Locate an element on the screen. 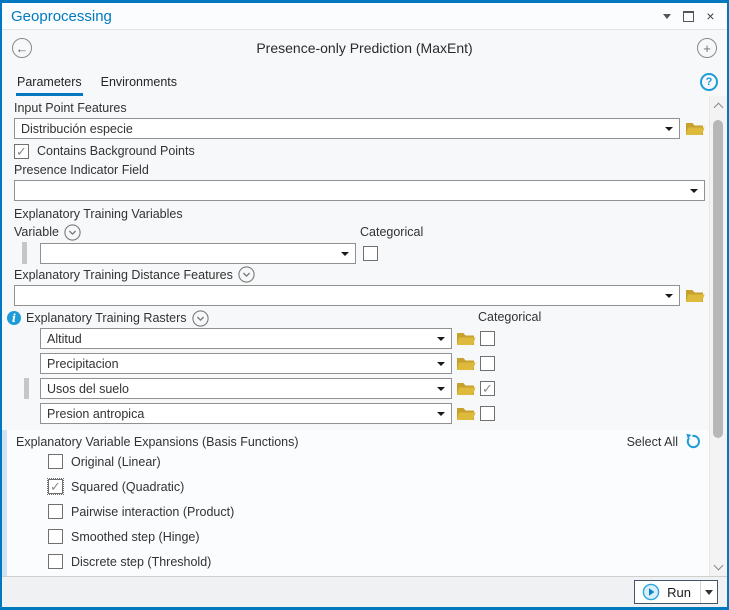 The height and width of the screenshot is (610, 729). close-icon: × is located at coordinates (710, 16).